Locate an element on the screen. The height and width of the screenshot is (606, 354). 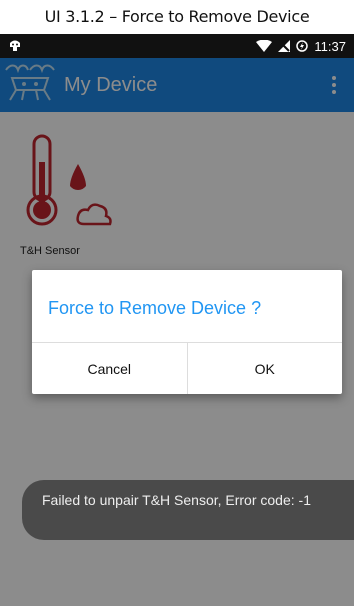
clock: 11:37 is located at coordinates (330, 46).